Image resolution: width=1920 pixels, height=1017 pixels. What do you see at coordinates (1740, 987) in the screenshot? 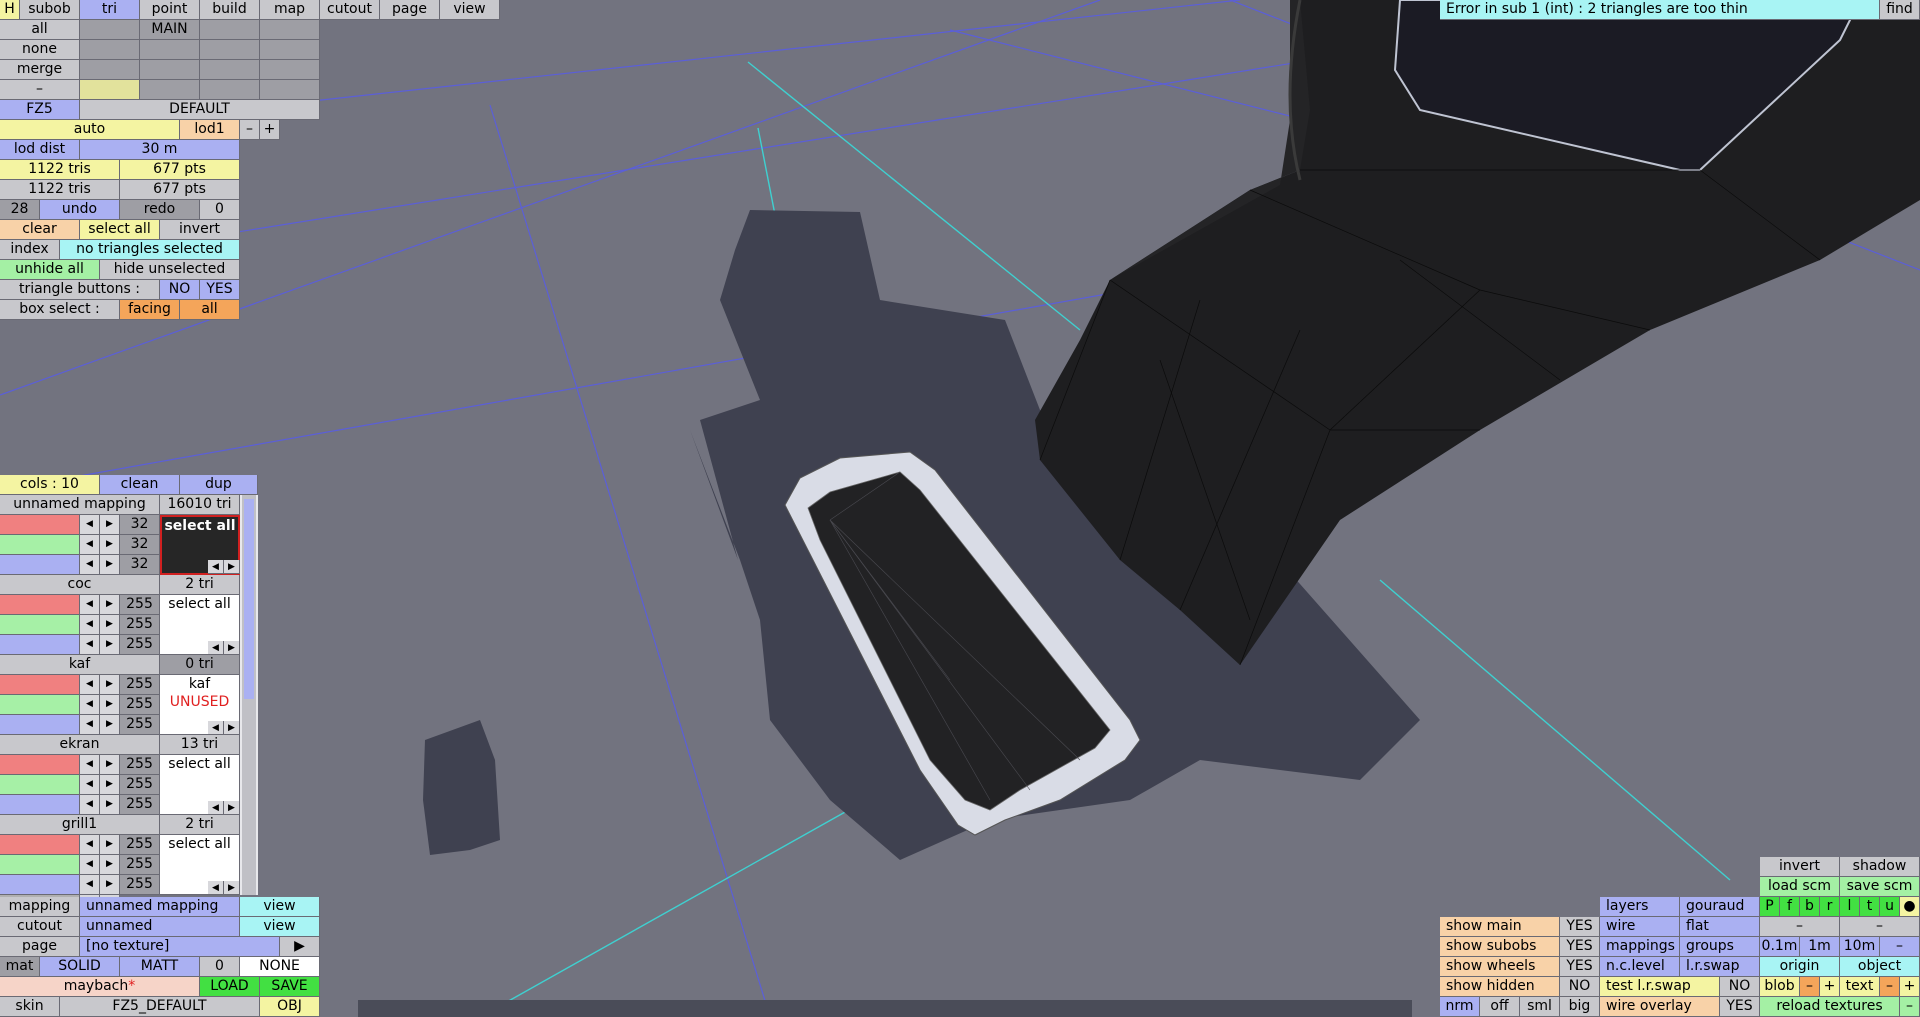
I see `test-lr-swap-toggle: NO` at bounding box center [1740, 987].